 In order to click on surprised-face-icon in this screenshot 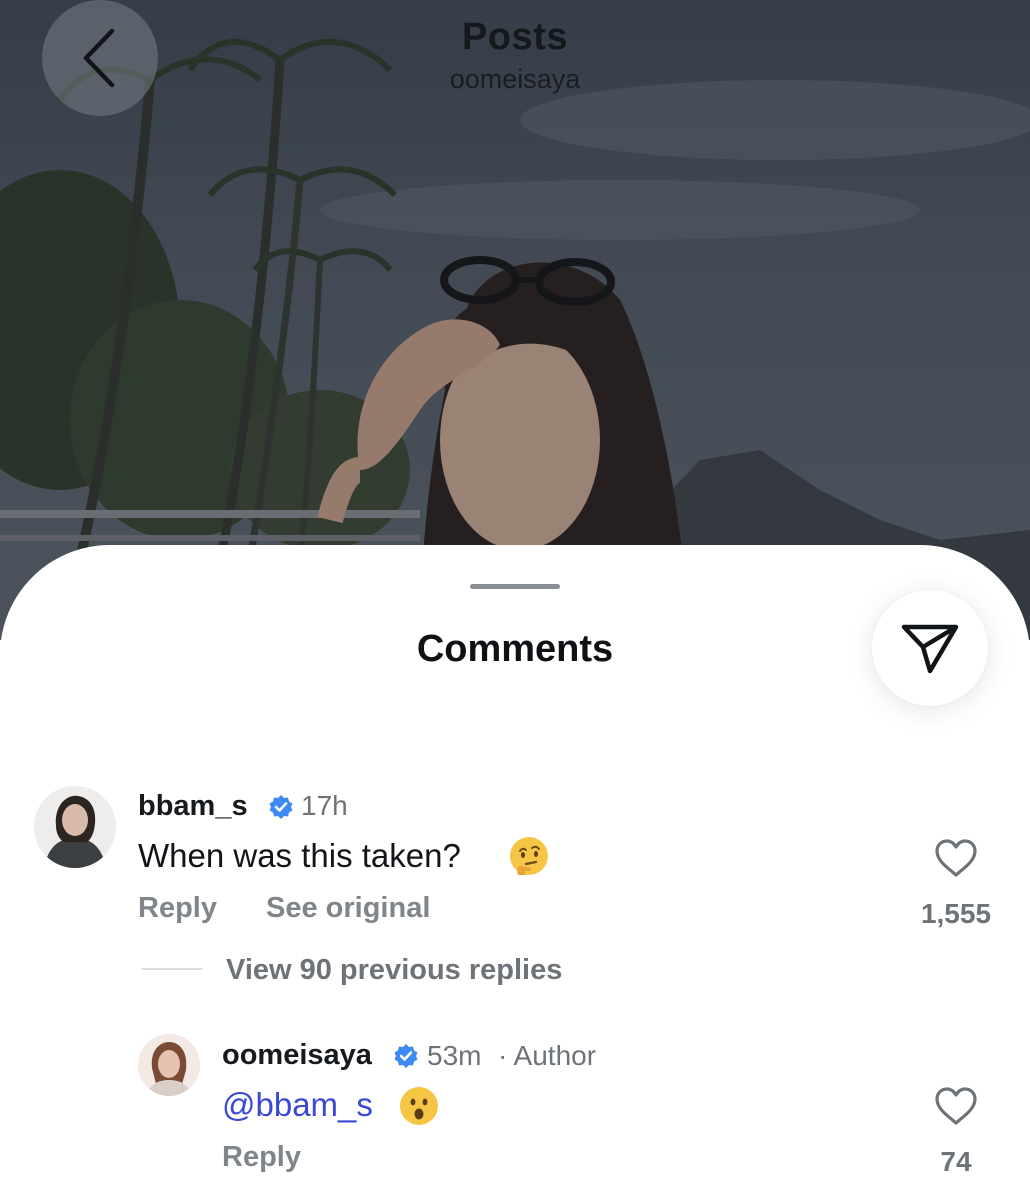, I will do `click(419, 1106)`.